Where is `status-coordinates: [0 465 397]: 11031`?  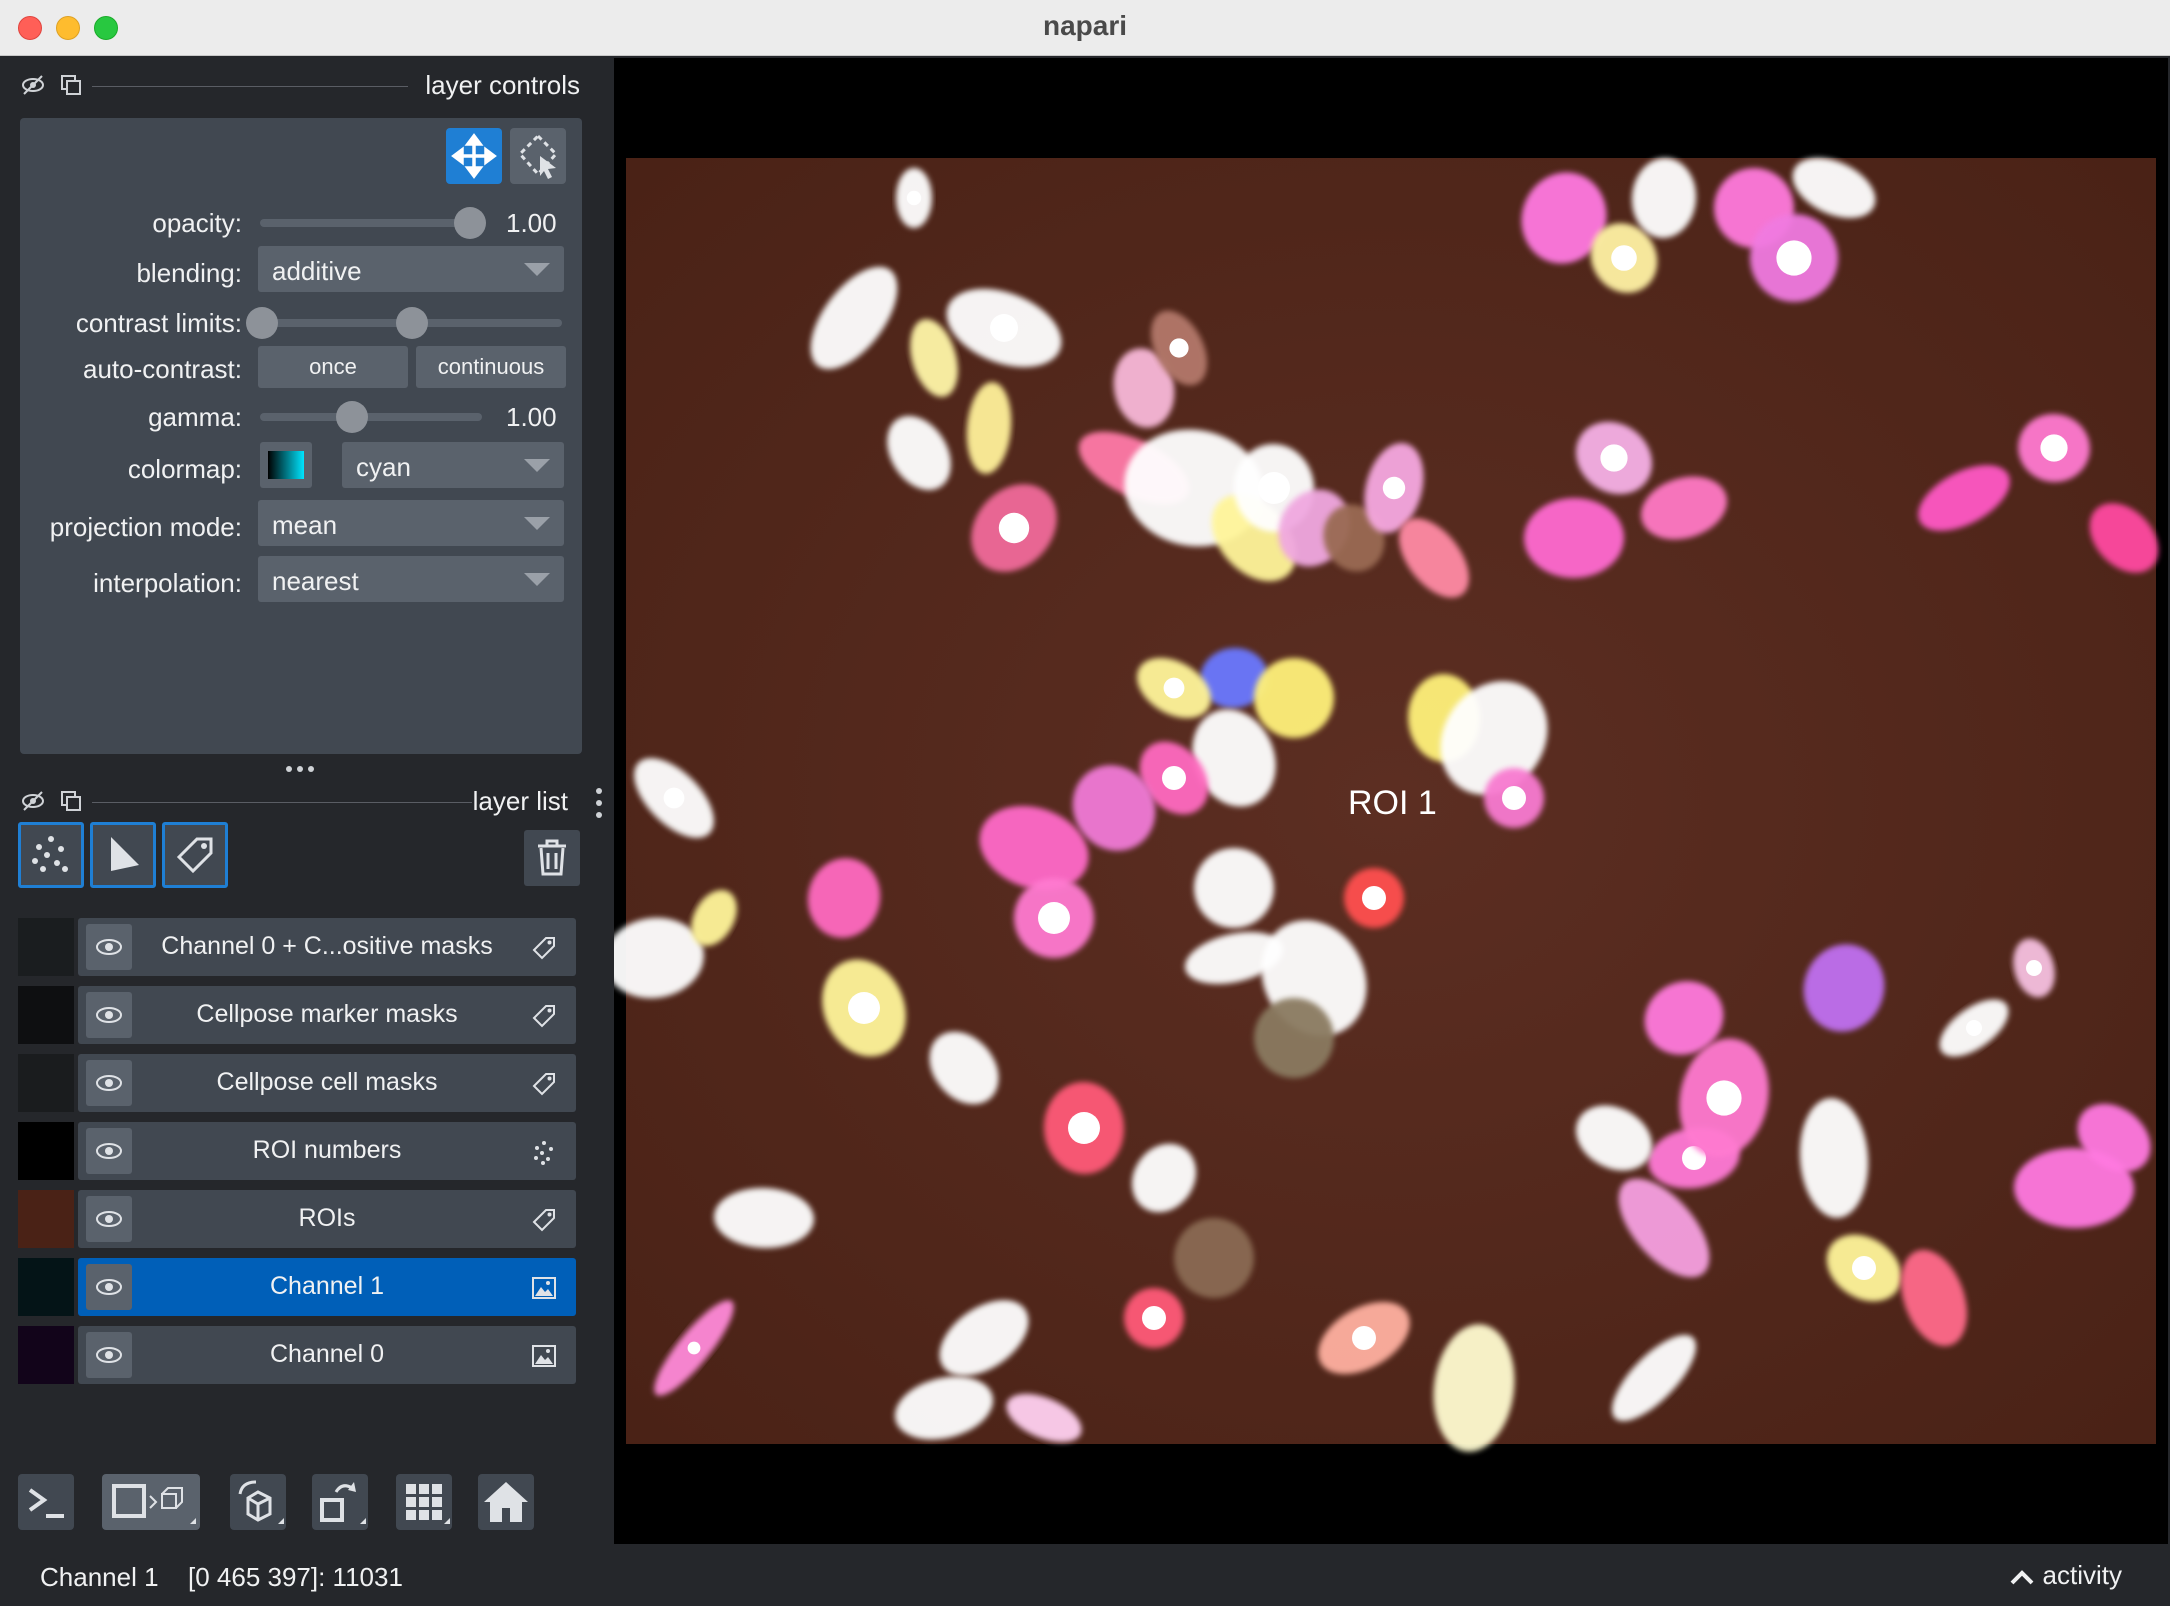
status-coordinates: [0 465 397]: 11031 is located at coordinates (295, 1577).